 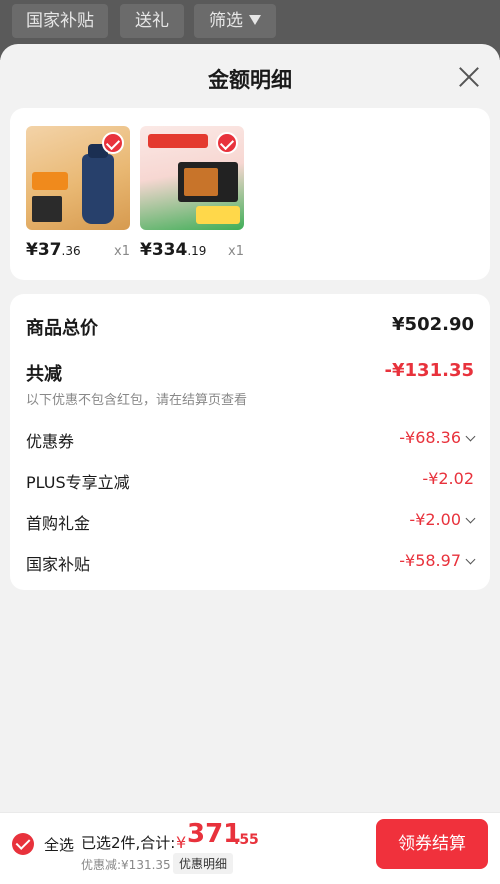 What do you see at coordinates (126, 865) in the screenshot?
I see `discount-summary: 优惠减:¥131.35` at bounding box center [126, 865].